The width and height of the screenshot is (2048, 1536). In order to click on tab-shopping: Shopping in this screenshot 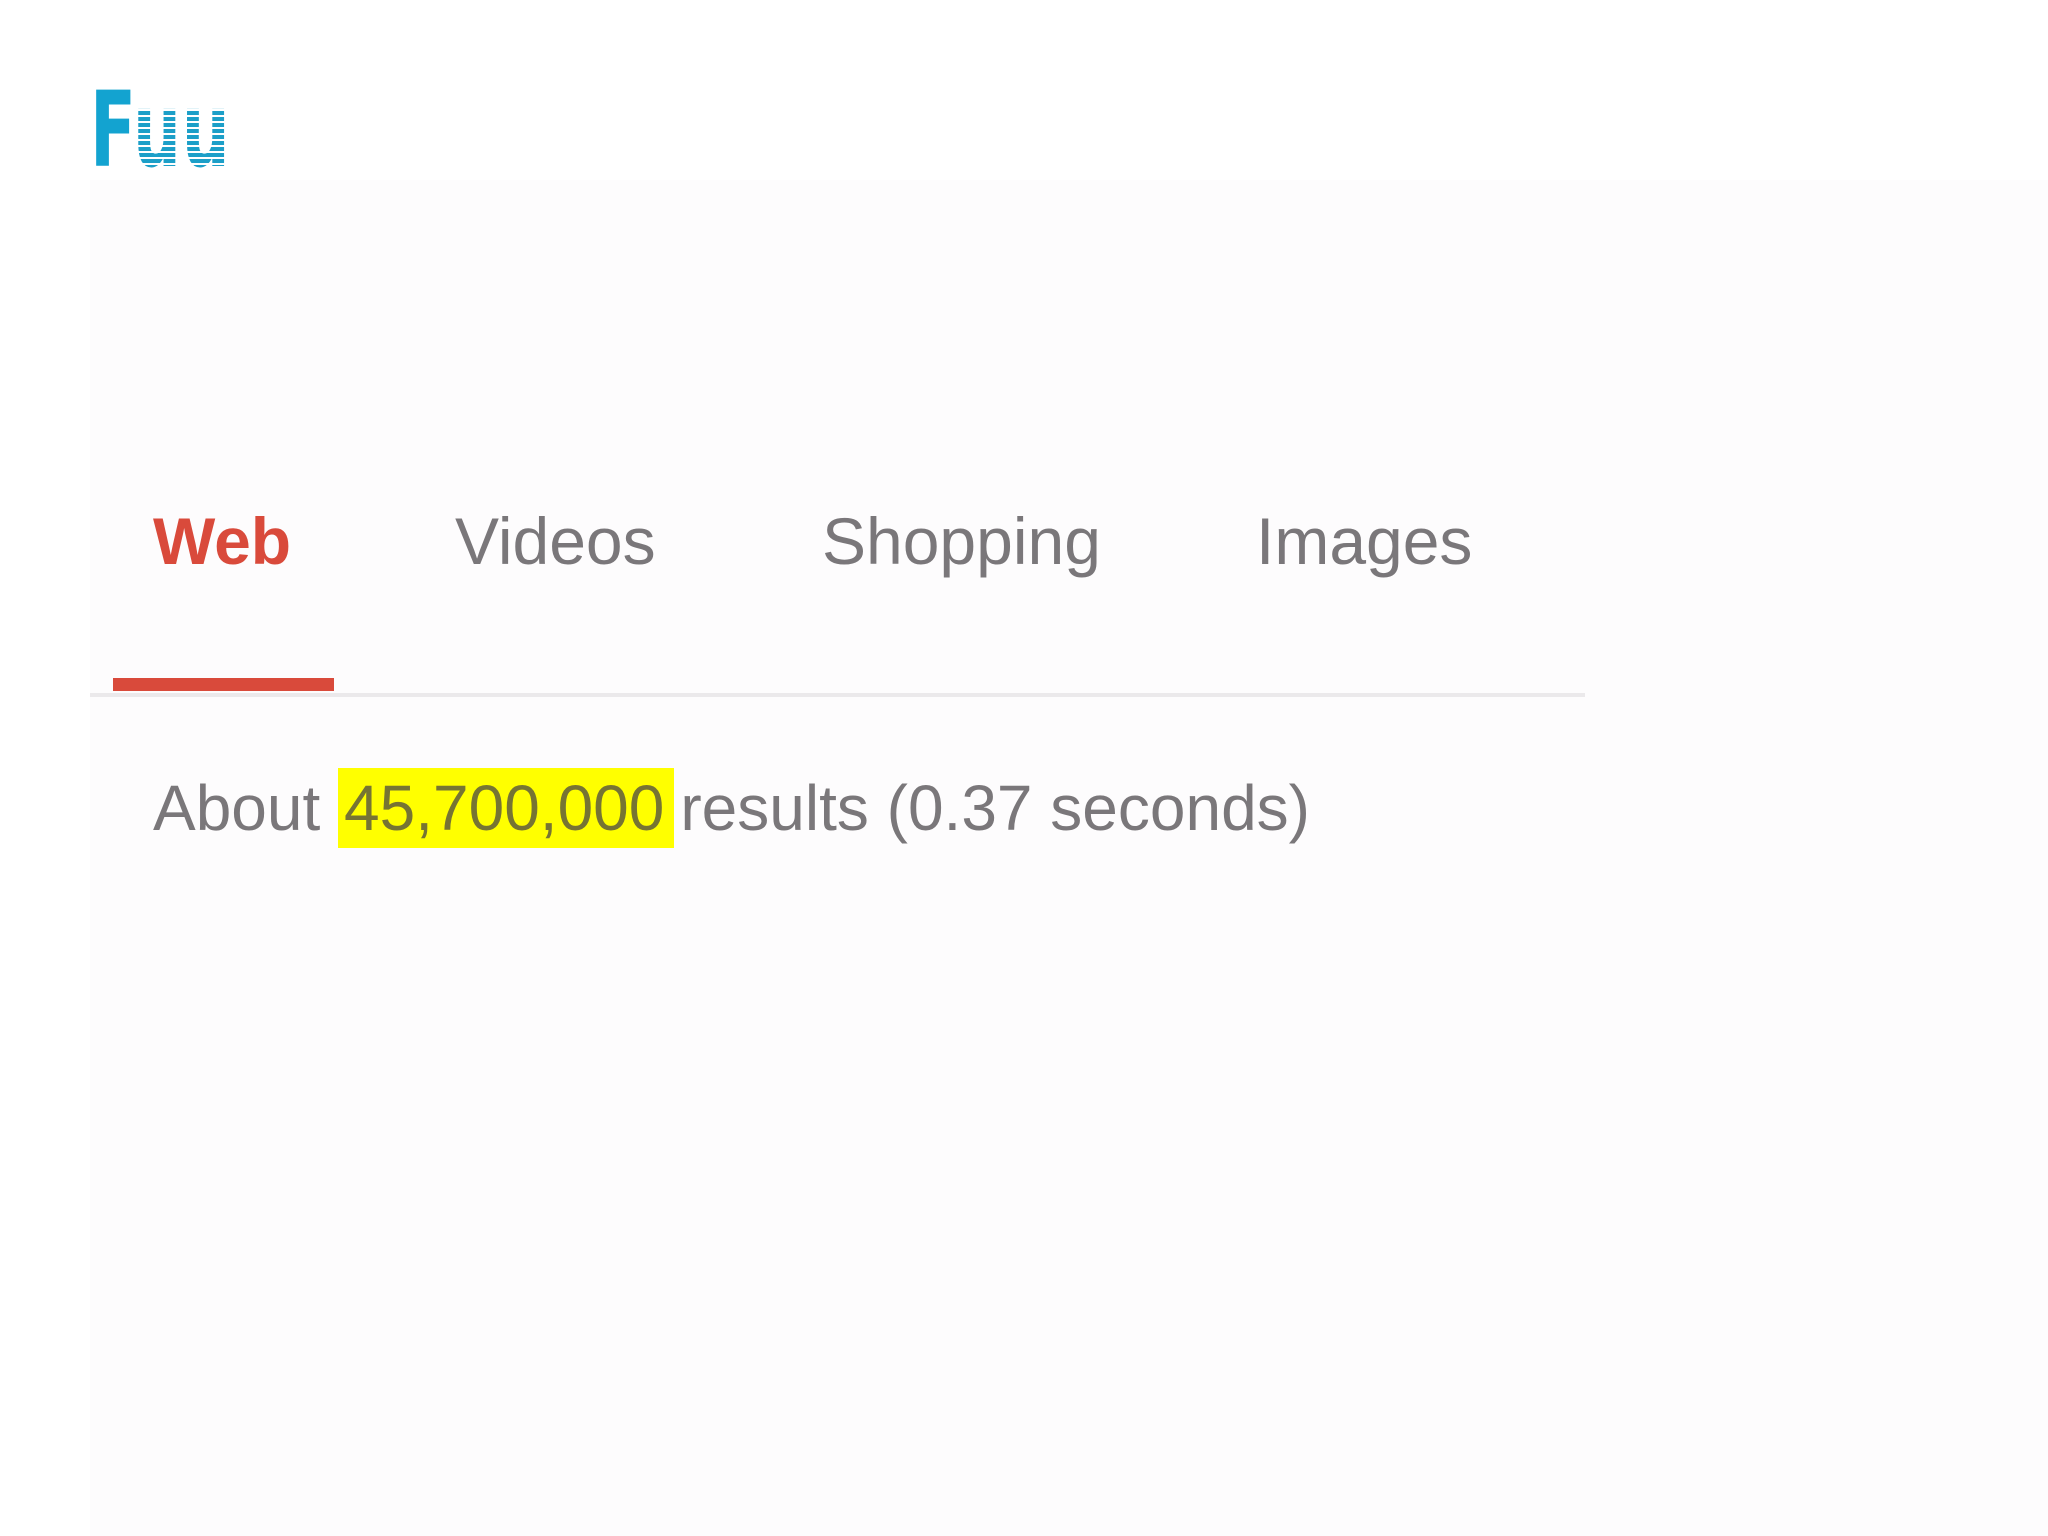, I will do `click(961, 541)`.